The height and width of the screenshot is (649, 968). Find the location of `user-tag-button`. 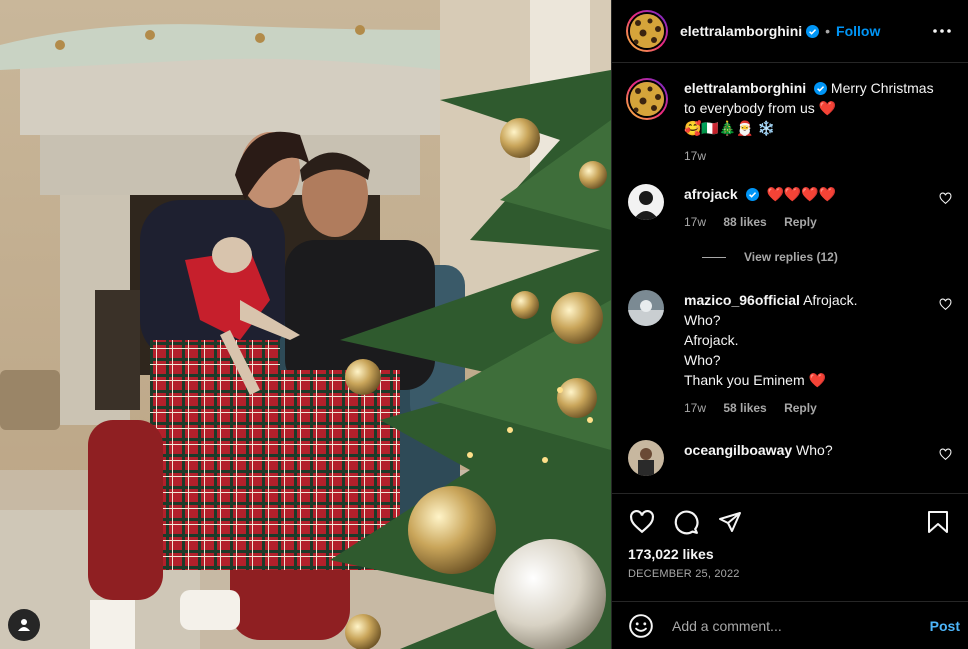

user-tag-button is located at coordinates (24, 625).